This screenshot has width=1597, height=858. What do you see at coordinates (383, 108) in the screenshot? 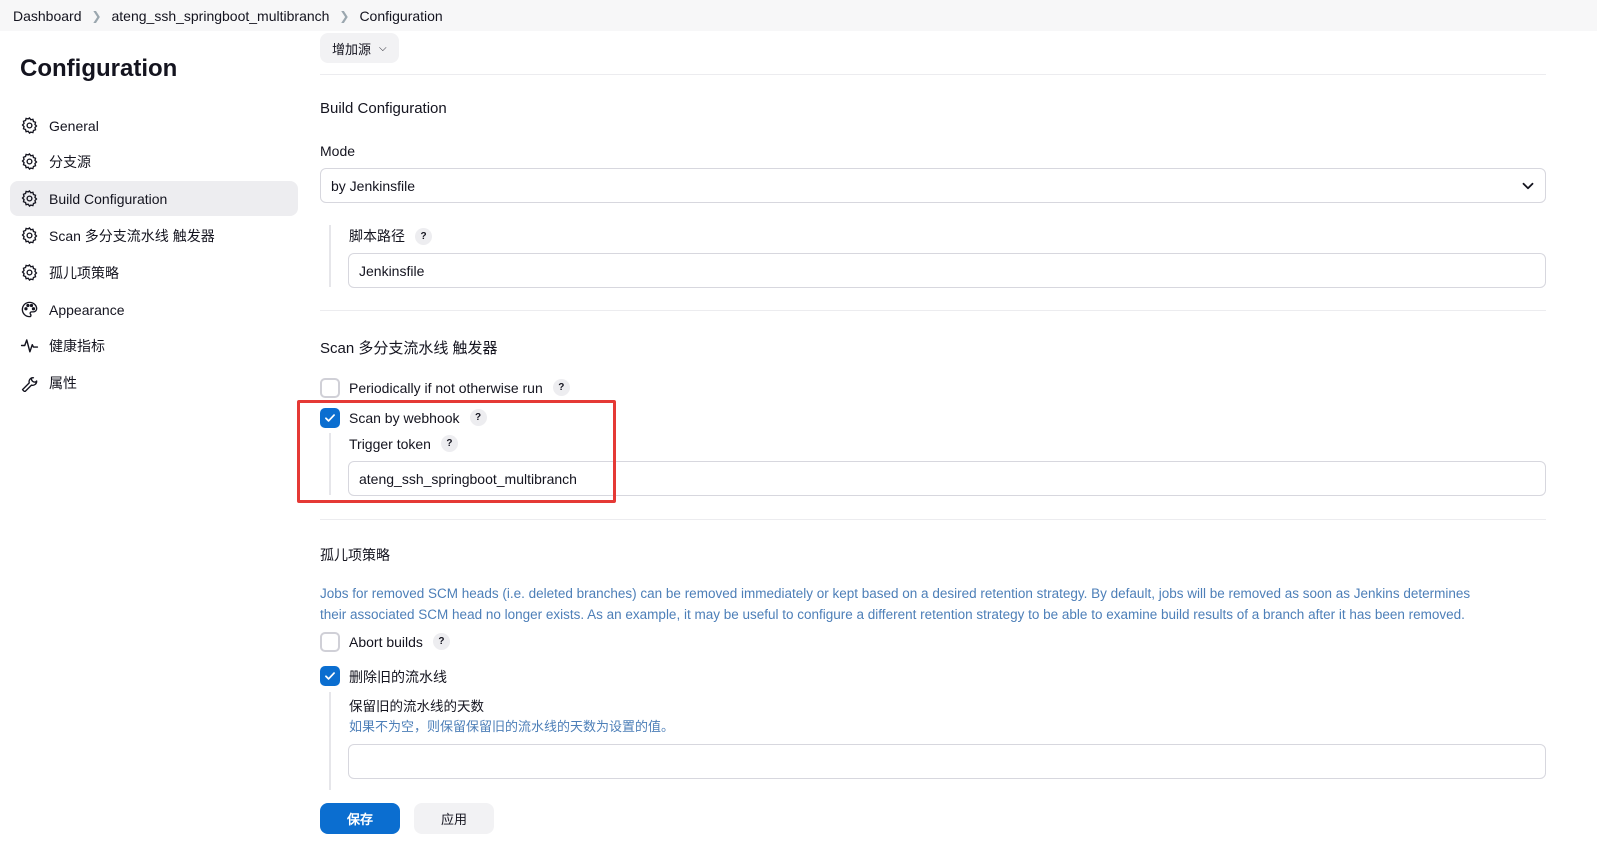
I see `section-title-build-configuration: Build Configuration` at bounding box center [383, 108].